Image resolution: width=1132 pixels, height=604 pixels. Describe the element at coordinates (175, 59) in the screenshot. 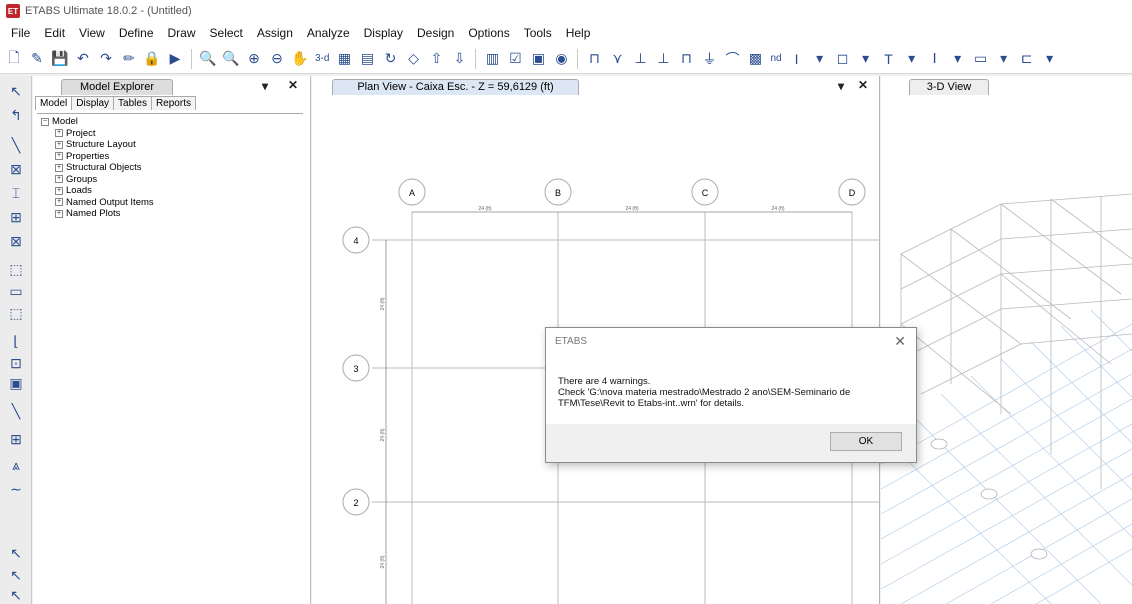

I see `run-analysis-icon: ▶` at that location.